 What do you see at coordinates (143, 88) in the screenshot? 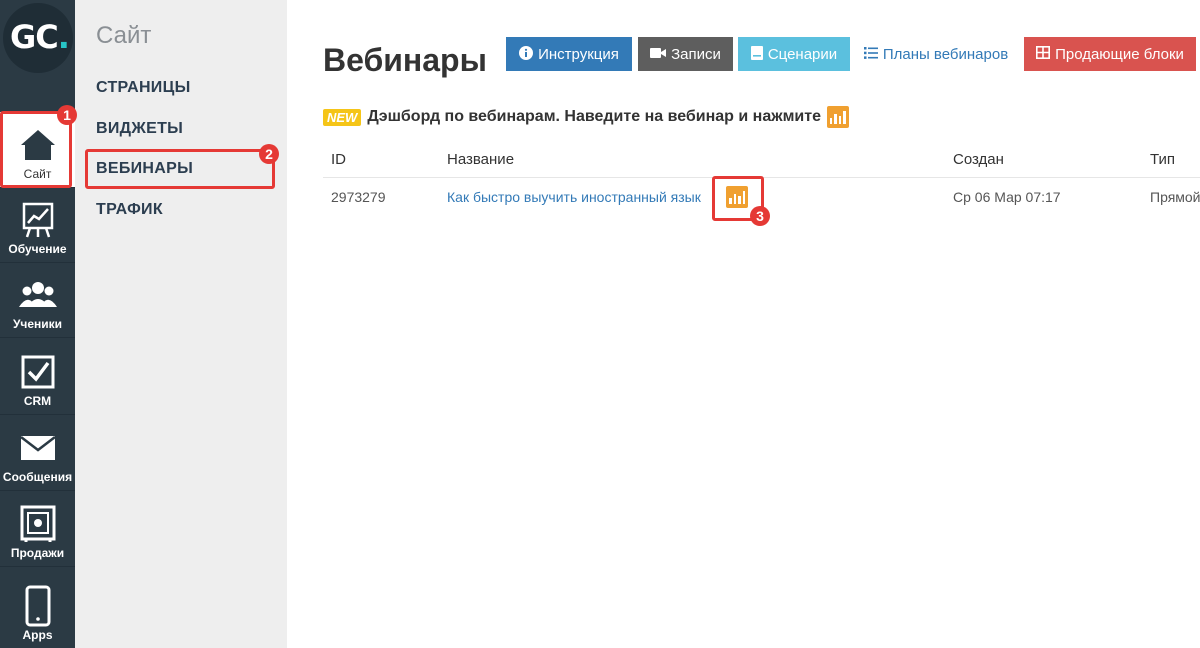
I see `submenu-item-pages: СТРАНИЦЫ` at bounding box center [143, 88].